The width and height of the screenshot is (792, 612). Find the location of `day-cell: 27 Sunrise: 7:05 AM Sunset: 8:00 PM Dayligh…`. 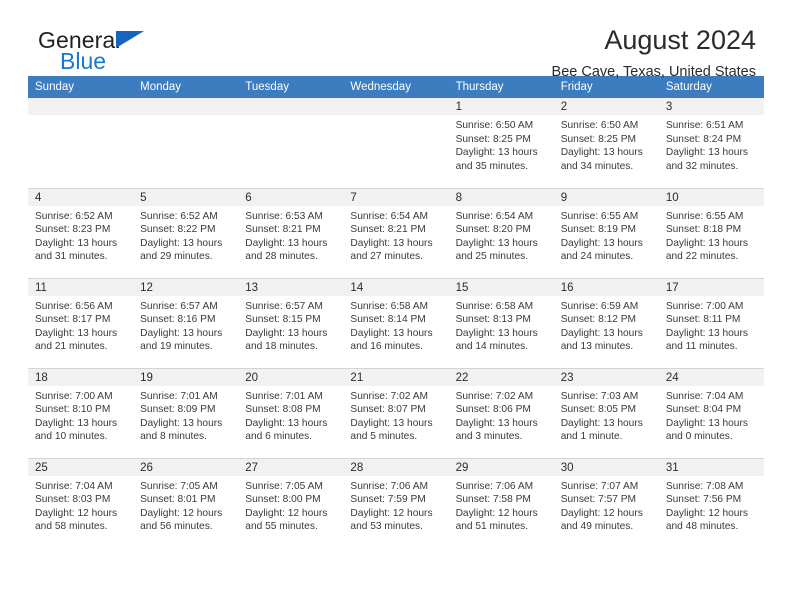

day-cell: 27 Sunrise: 7:05 AM Sunset: 8:00 PM Dayligh… is located at coordinates (291, 502).